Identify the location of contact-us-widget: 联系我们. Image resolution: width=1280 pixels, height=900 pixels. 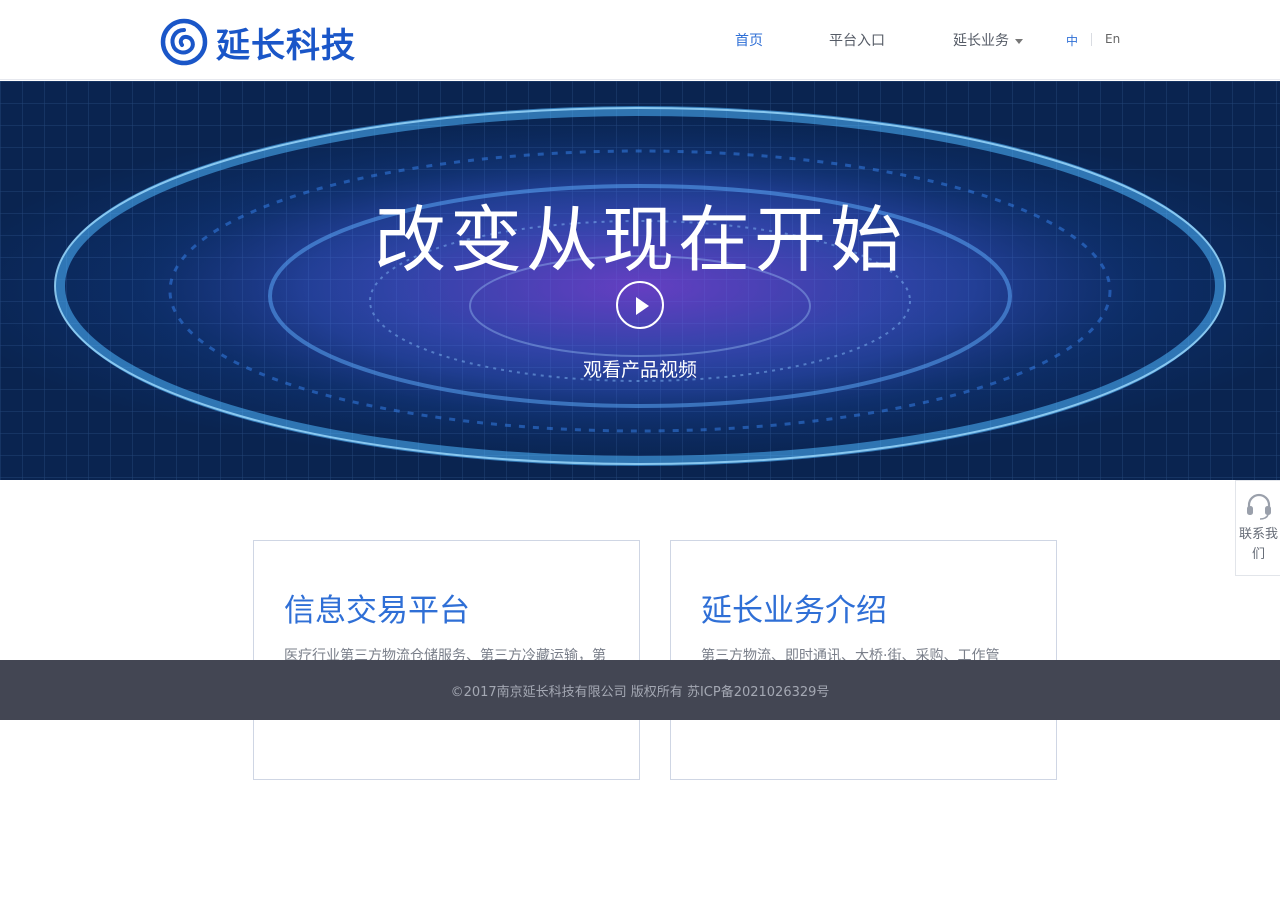
(1257, 528).